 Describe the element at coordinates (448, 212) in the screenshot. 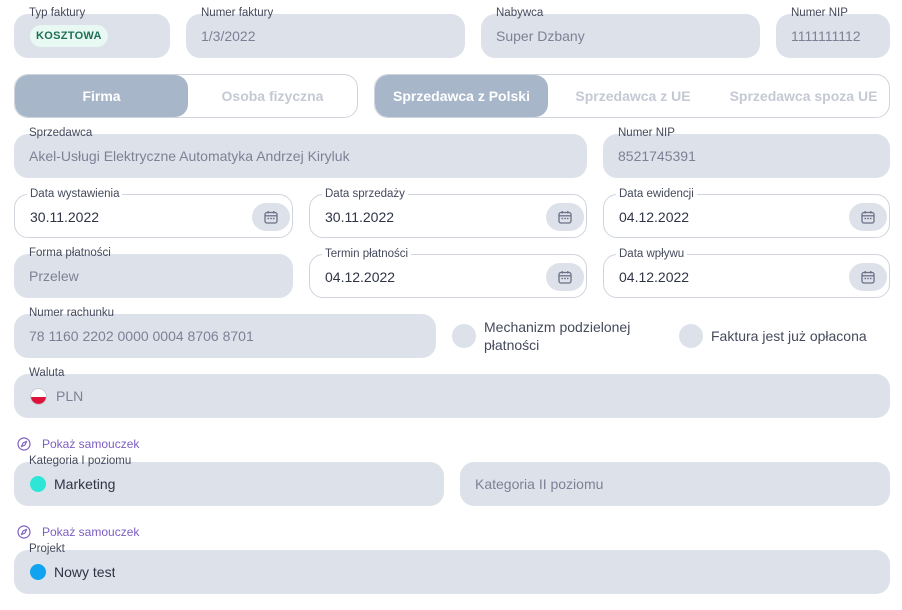

I see `sale-date-field: Data sprzedaży 30.11.2022` at that location.